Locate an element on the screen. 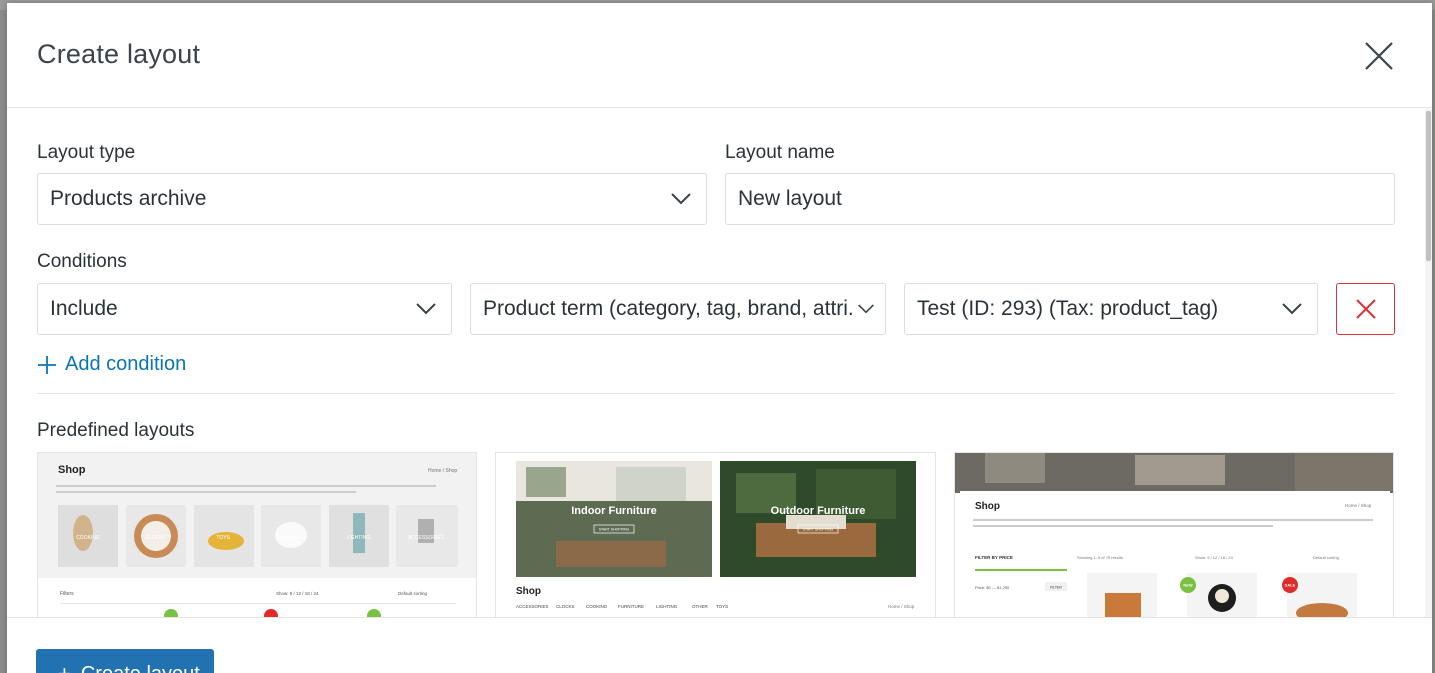 This screenshot has width=1435, height=673. preview-1-category-label: TOYS is located at coordinates (223, 538).